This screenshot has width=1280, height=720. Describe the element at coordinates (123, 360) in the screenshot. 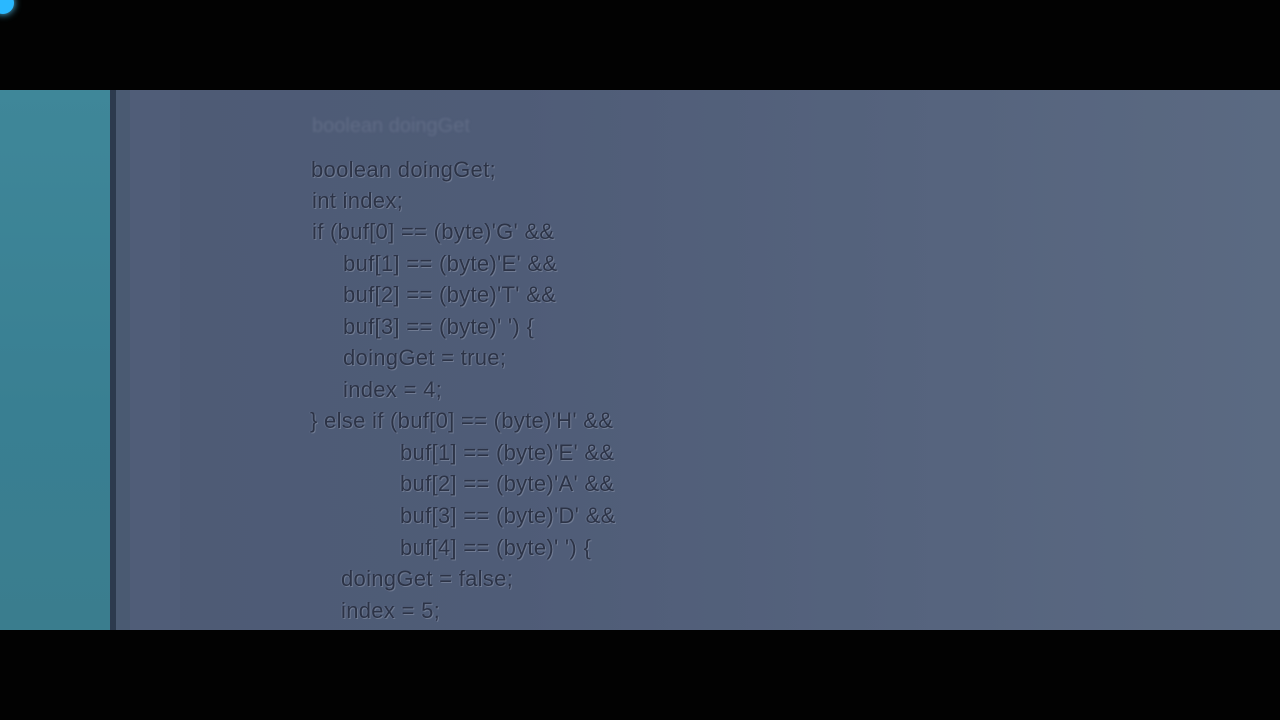

I see `panel-divider` at that location.